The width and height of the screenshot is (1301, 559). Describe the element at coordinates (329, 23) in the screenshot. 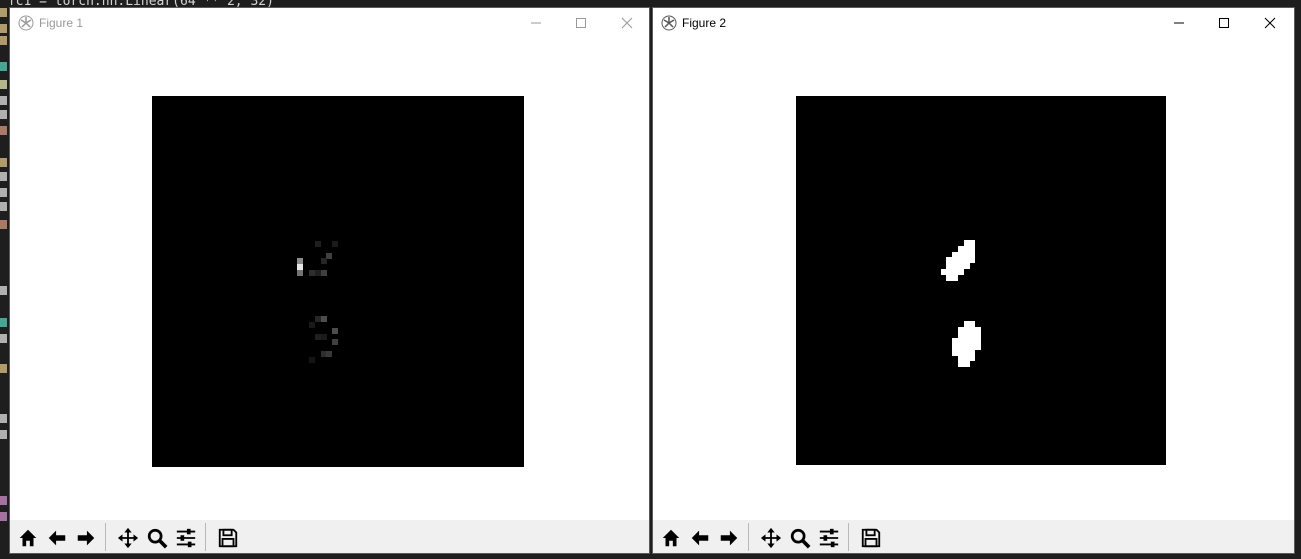

I see `title-bar: Figure 1` at that location.